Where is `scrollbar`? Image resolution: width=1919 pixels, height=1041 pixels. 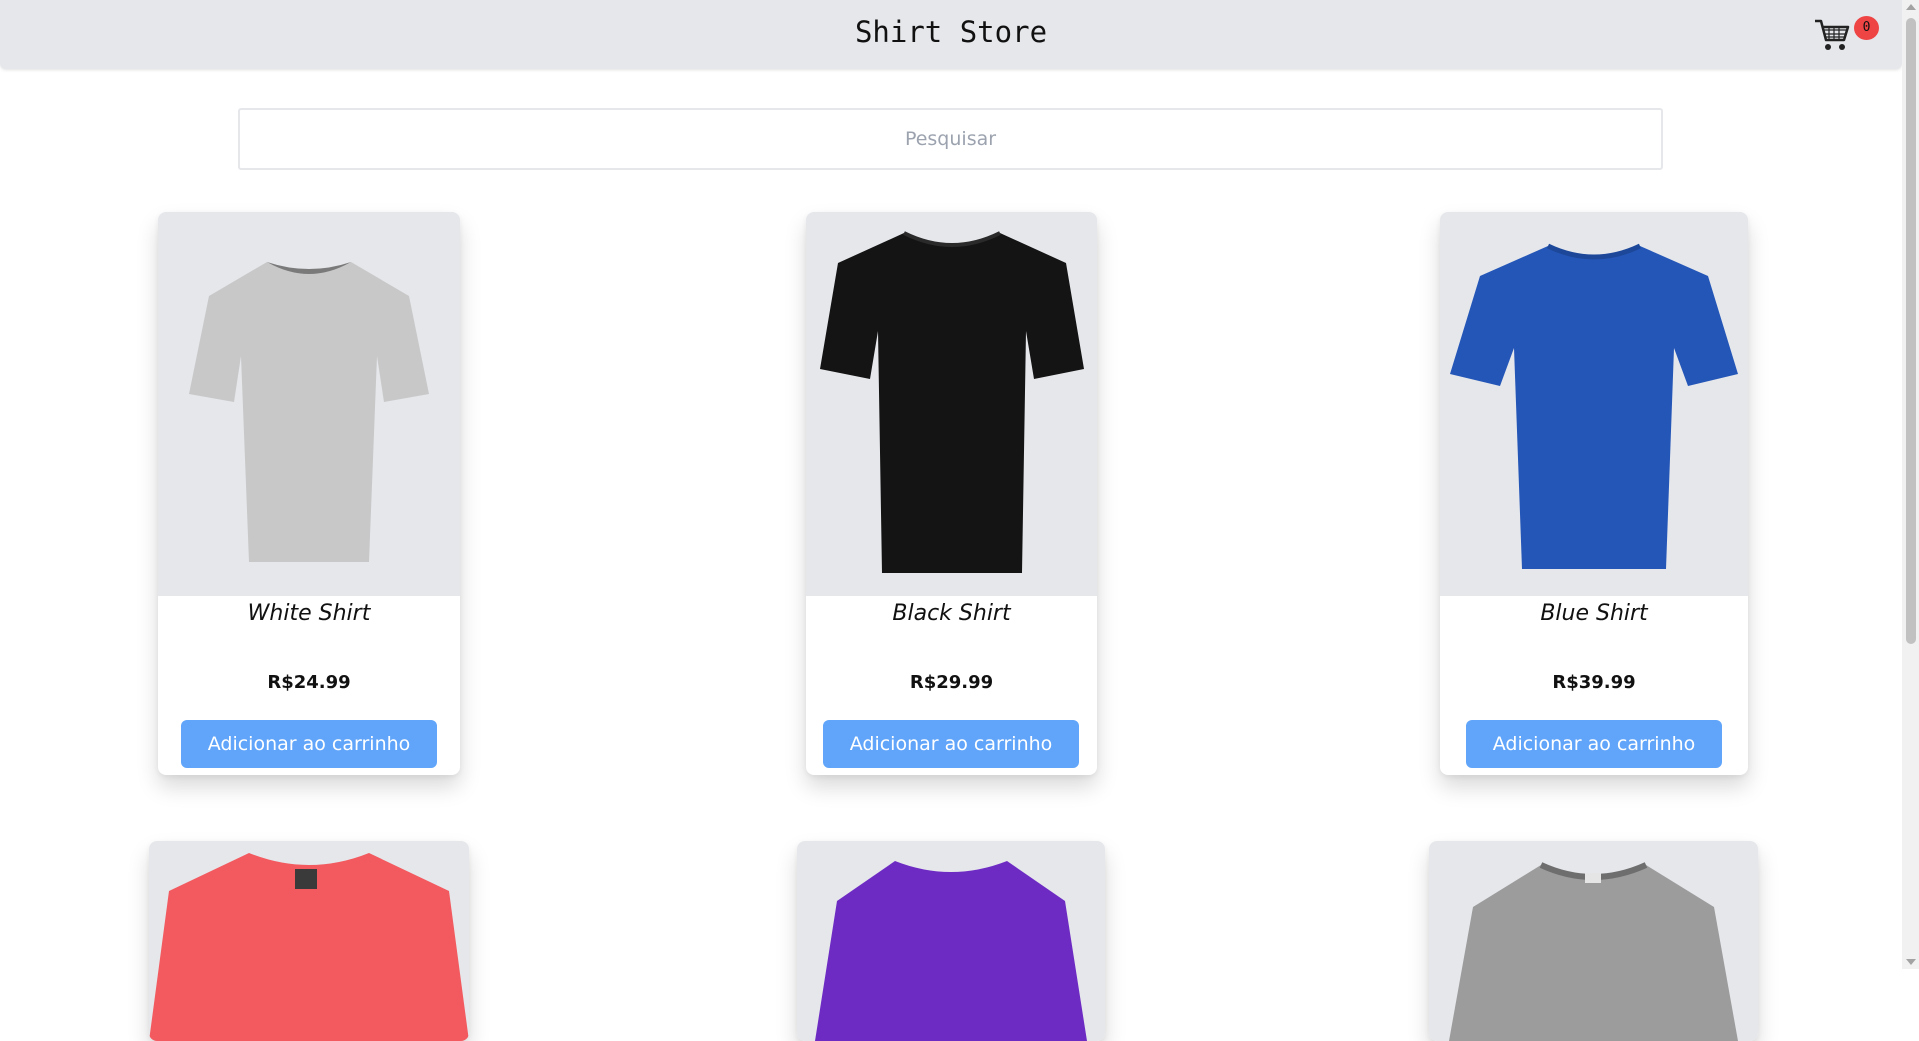 scrollbar is located at coordinates (1910, 484).